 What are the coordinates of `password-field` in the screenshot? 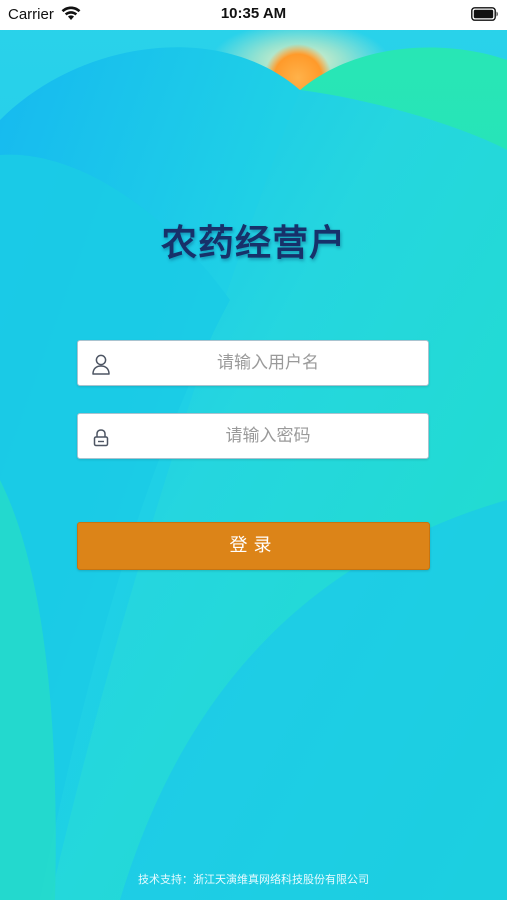 It's located at (253, 436).